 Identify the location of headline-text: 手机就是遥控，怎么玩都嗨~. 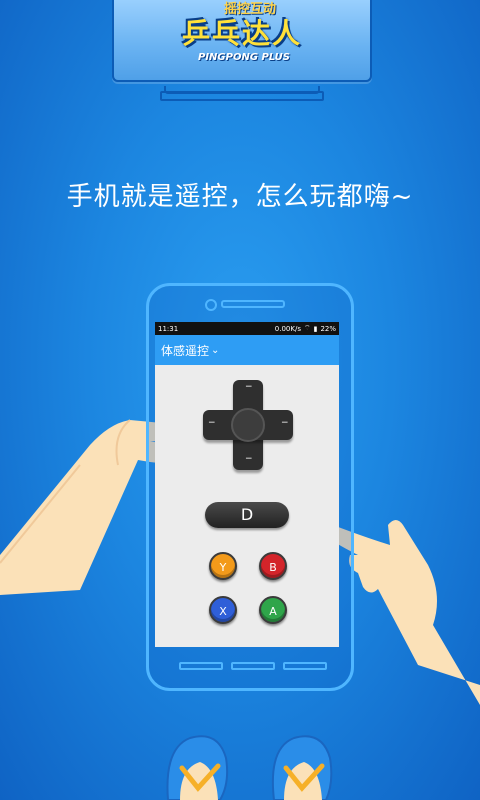
(240, 197).